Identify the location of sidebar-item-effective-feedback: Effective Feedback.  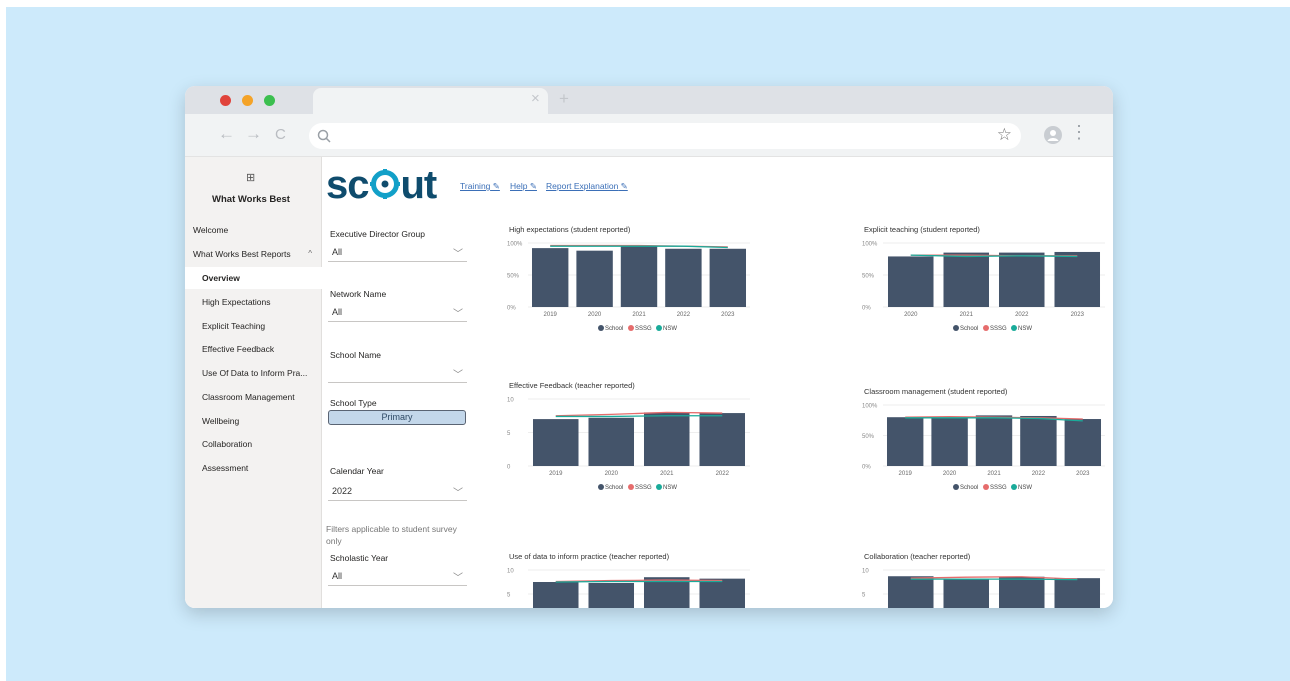
(253, 349).